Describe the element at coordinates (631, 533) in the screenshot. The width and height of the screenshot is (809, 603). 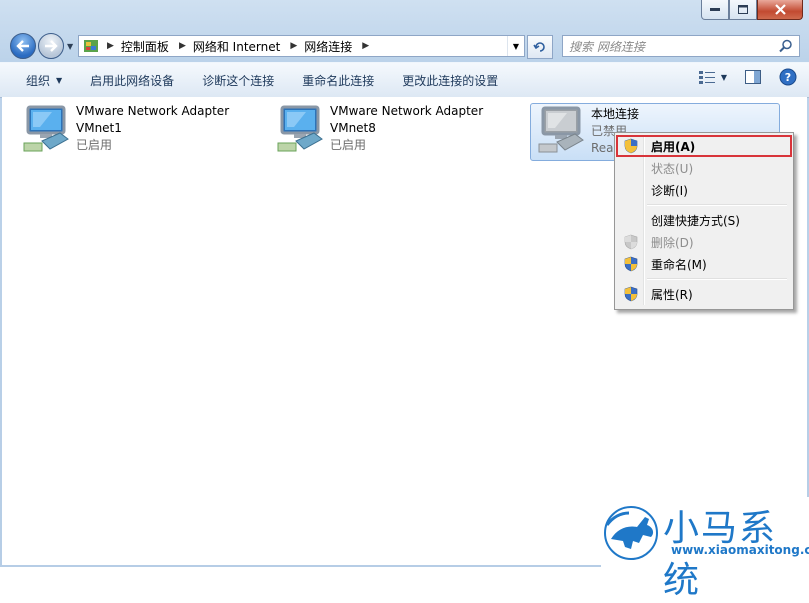
I see `horse-logo-icon` at that location.